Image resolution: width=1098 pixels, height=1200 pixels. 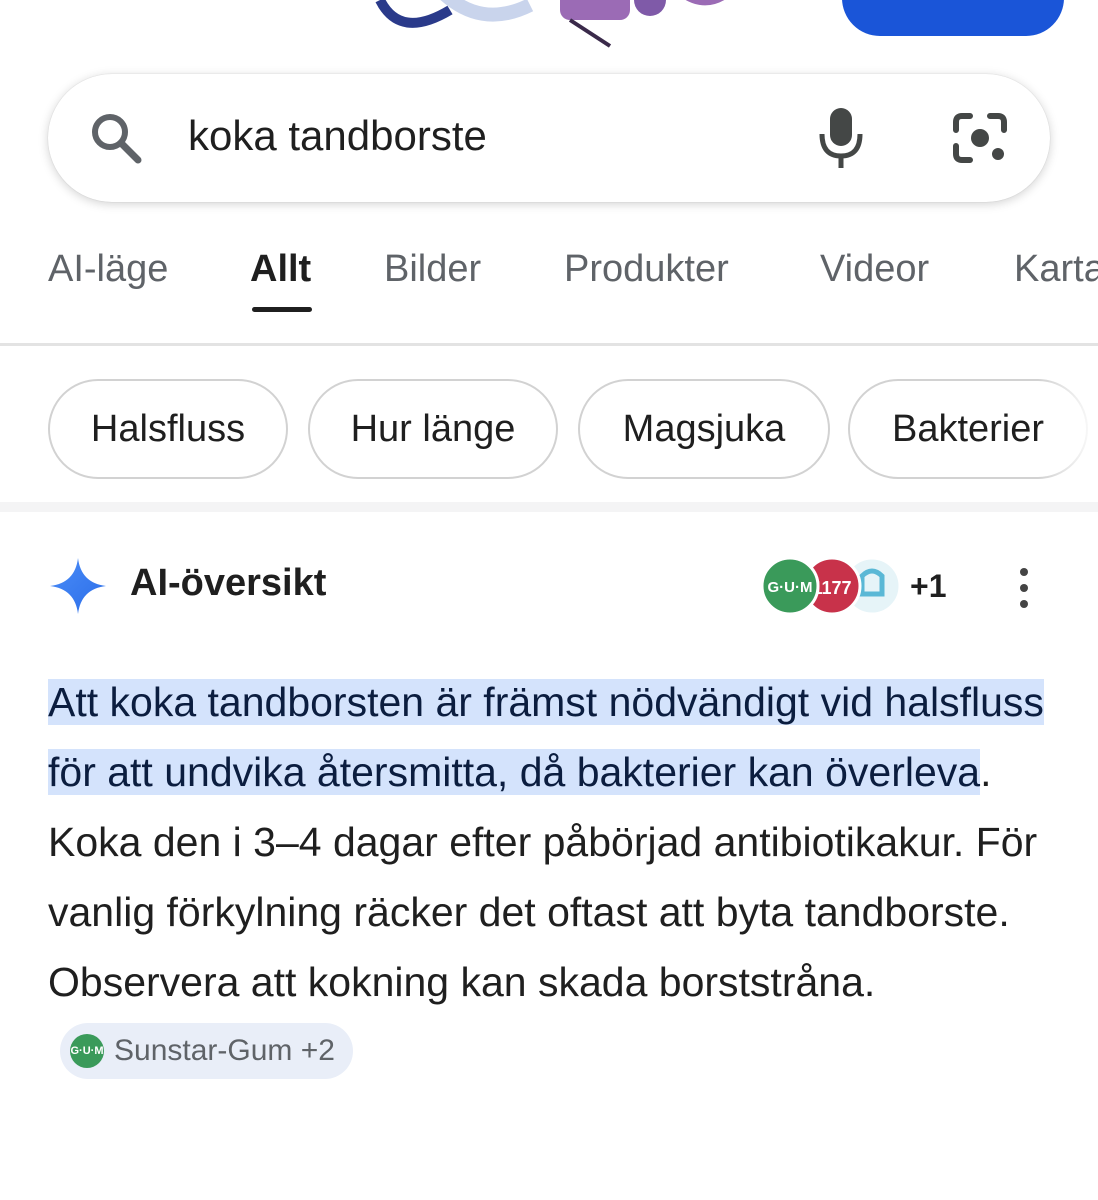 I want to click on search-icon, so click(x=116, y=138).